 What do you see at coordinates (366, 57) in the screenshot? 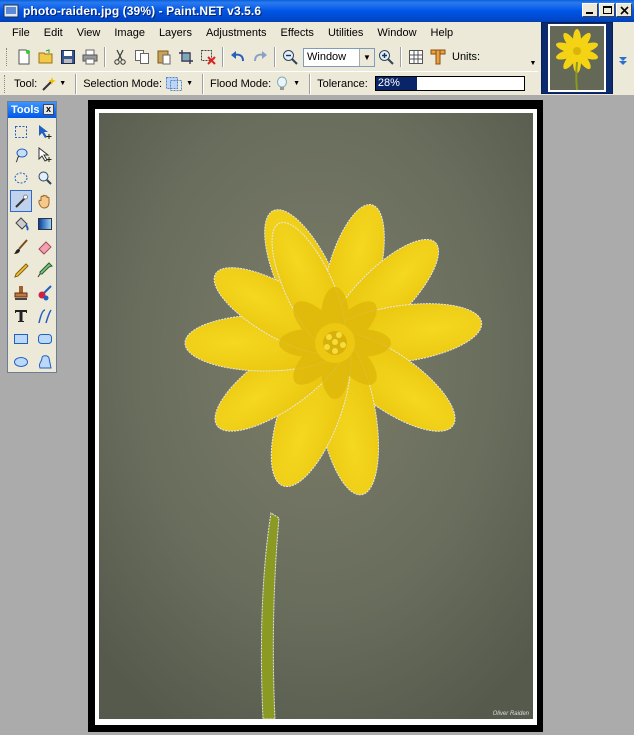
I see `chevron-down-icon: ▼` at bounding box center [366, 57].